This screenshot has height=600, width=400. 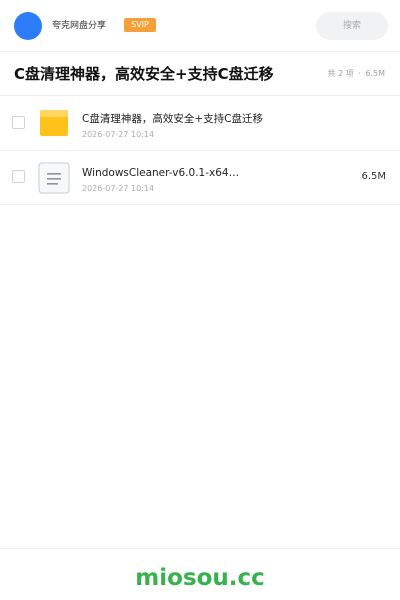 I want to click on file-row: C盘清理神器，高效安全+支持C盘迁移 2026-07-27 10:14, so click(x=200, y=124).